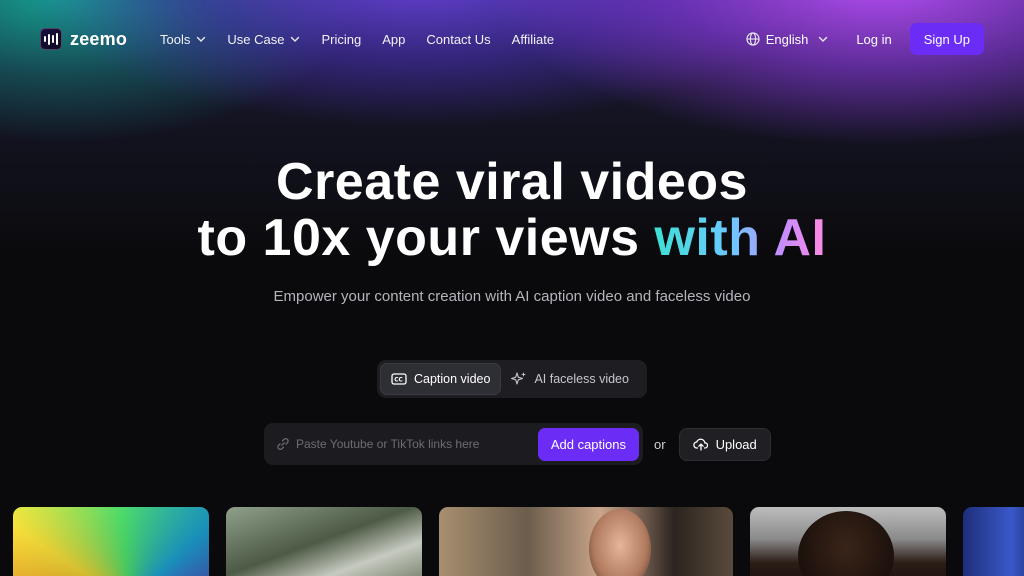 The width and height of the screenshot is (1024, 576). I want to click on brand-name: zeemo, so click(99, 38).